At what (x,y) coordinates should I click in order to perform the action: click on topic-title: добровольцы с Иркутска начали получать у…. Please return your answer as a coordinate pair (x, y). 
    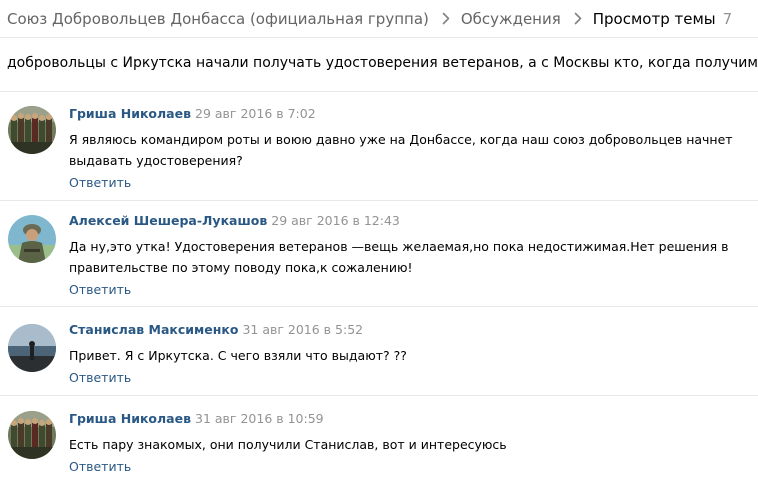
    Looking at the image, I should click on (382, 63).